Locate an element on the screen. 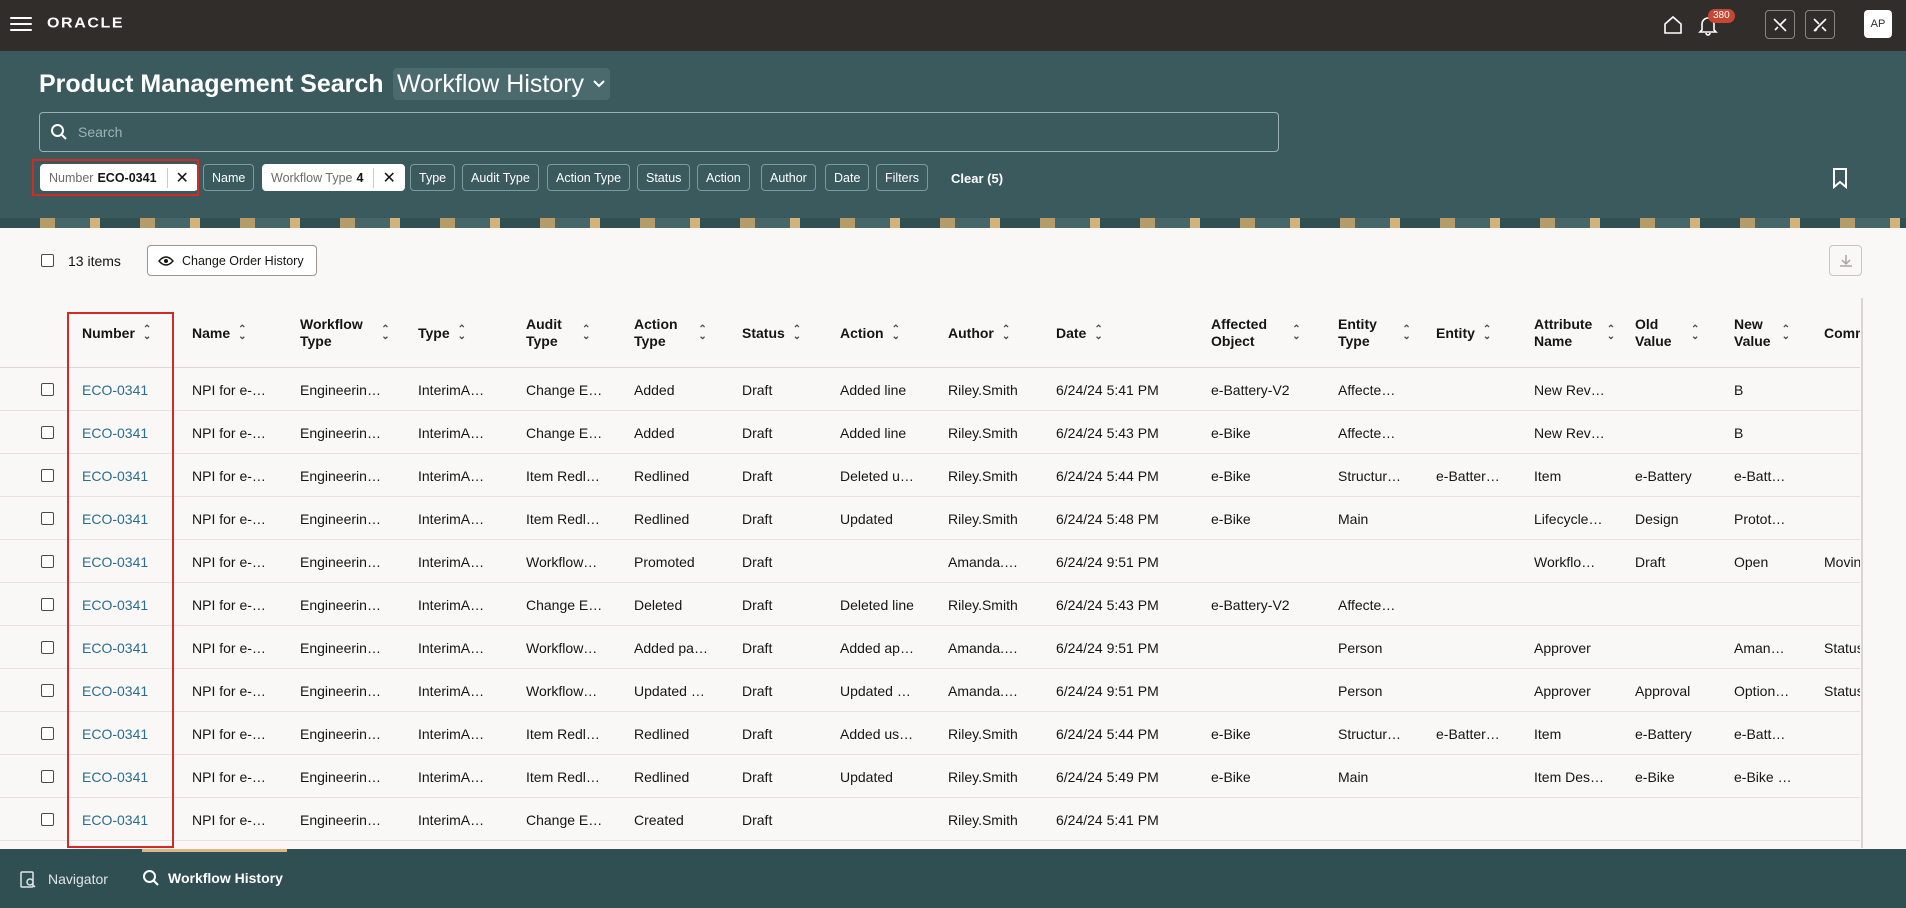 The image size is (1906, 908). filter-chip-filters: Filters is located at coordinates (902, 177).